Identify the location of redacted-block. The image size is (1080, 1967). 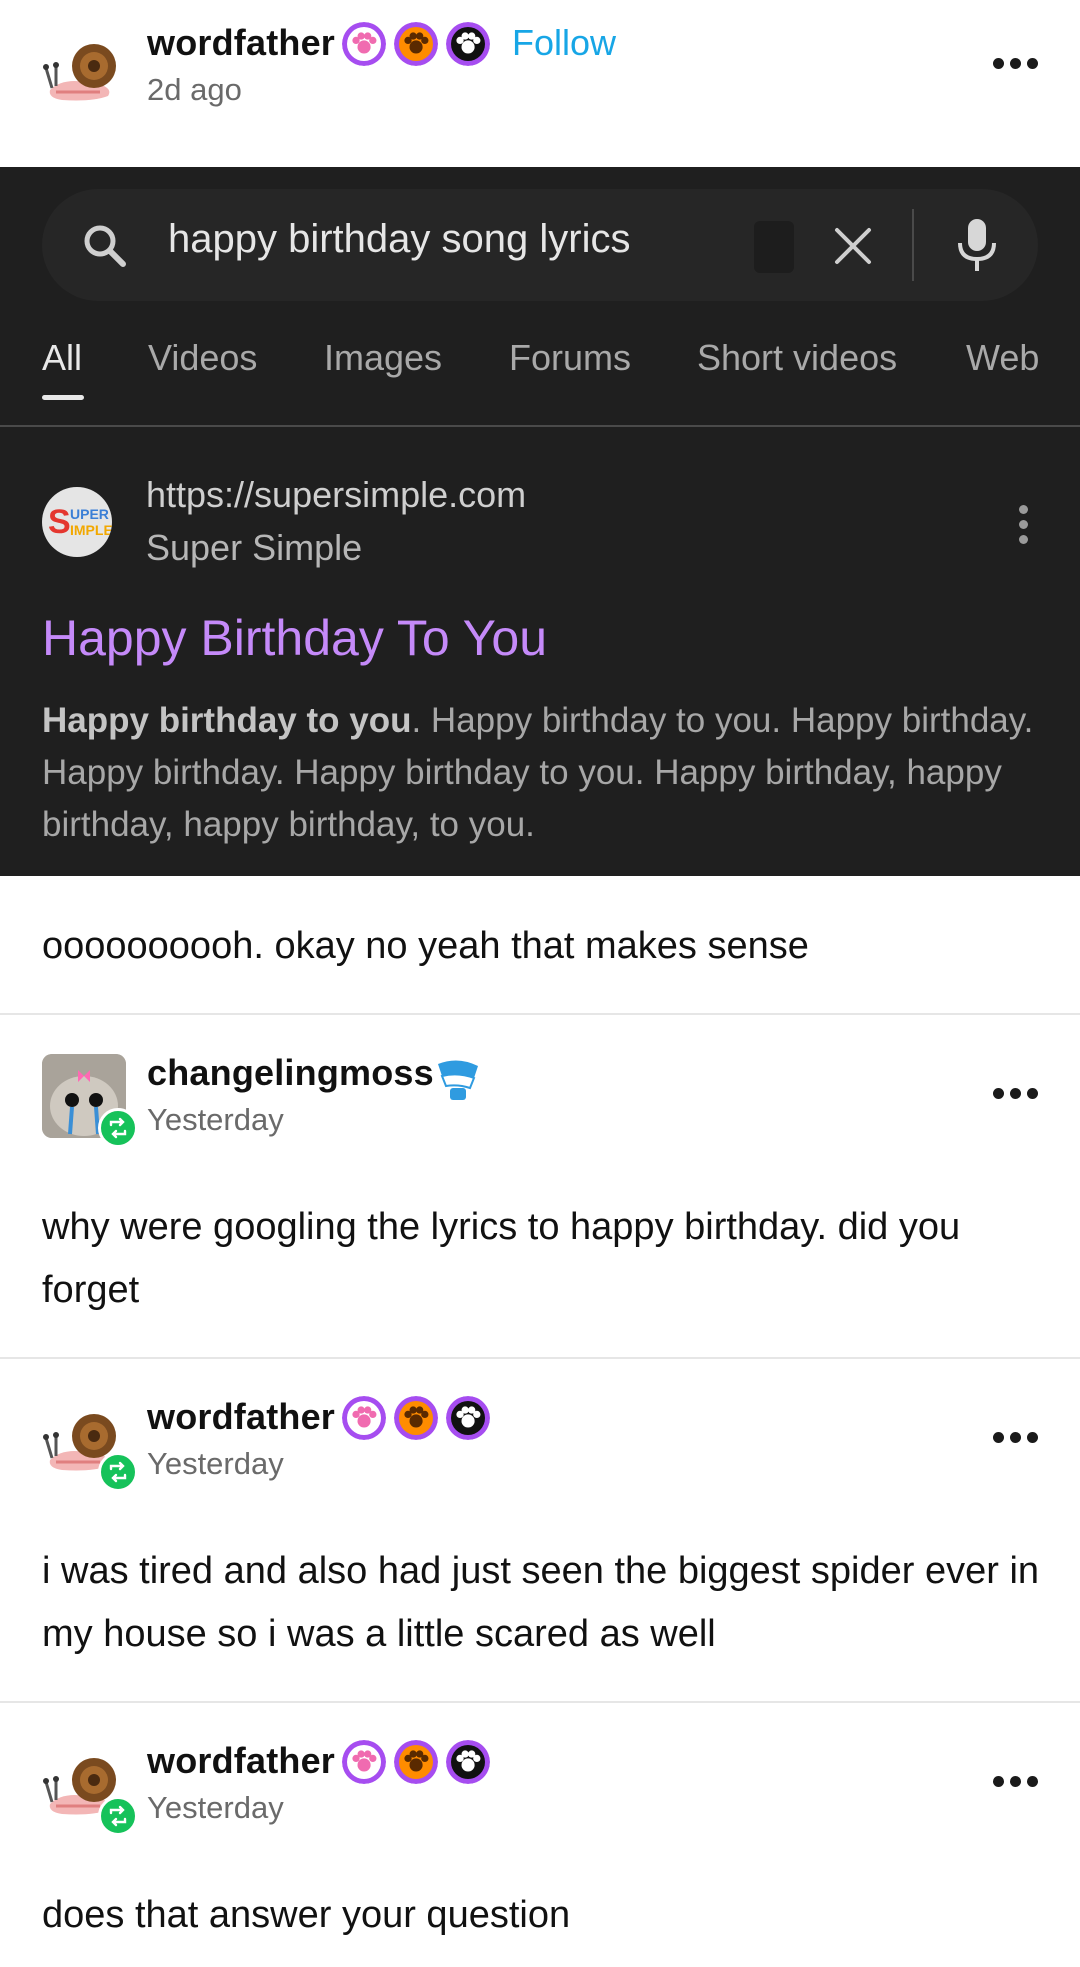
(774, 247).